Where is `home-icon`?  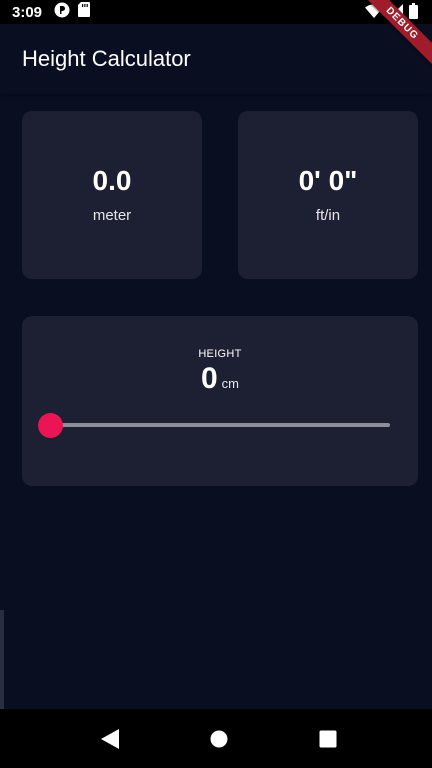 home-icon is located at coordinates (219, 739).